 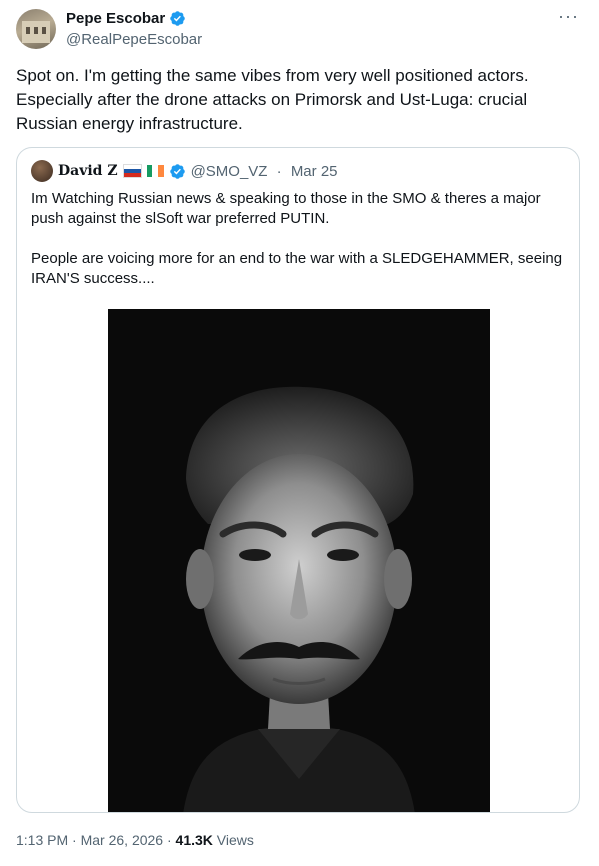 What do you see at coordinates (314, 171) in the screenshot?
I see `quote-date: Mar 25` at bounding box center [314, 171].